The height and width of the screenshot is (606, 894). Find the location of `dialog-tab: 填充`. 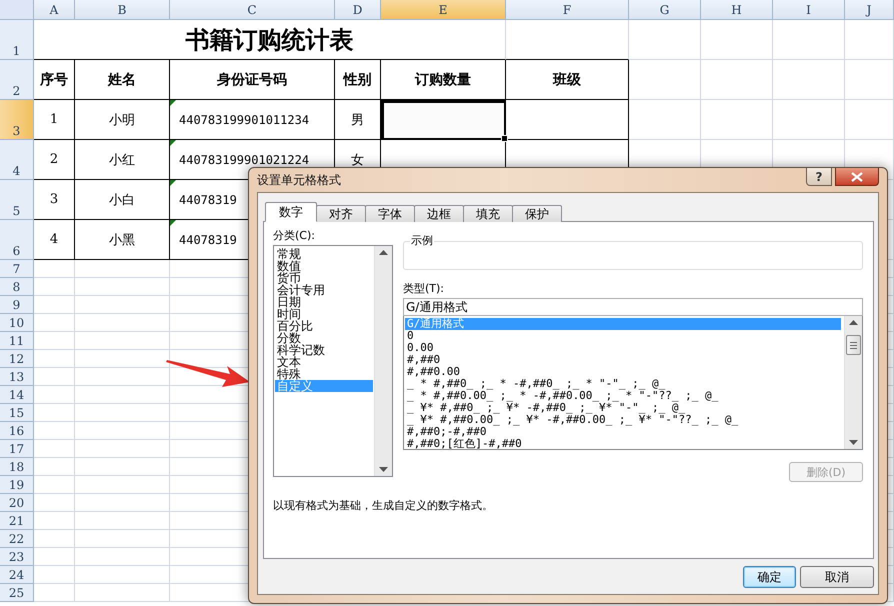

dialog-tab: 填充 is located at coordinates (488, 213).